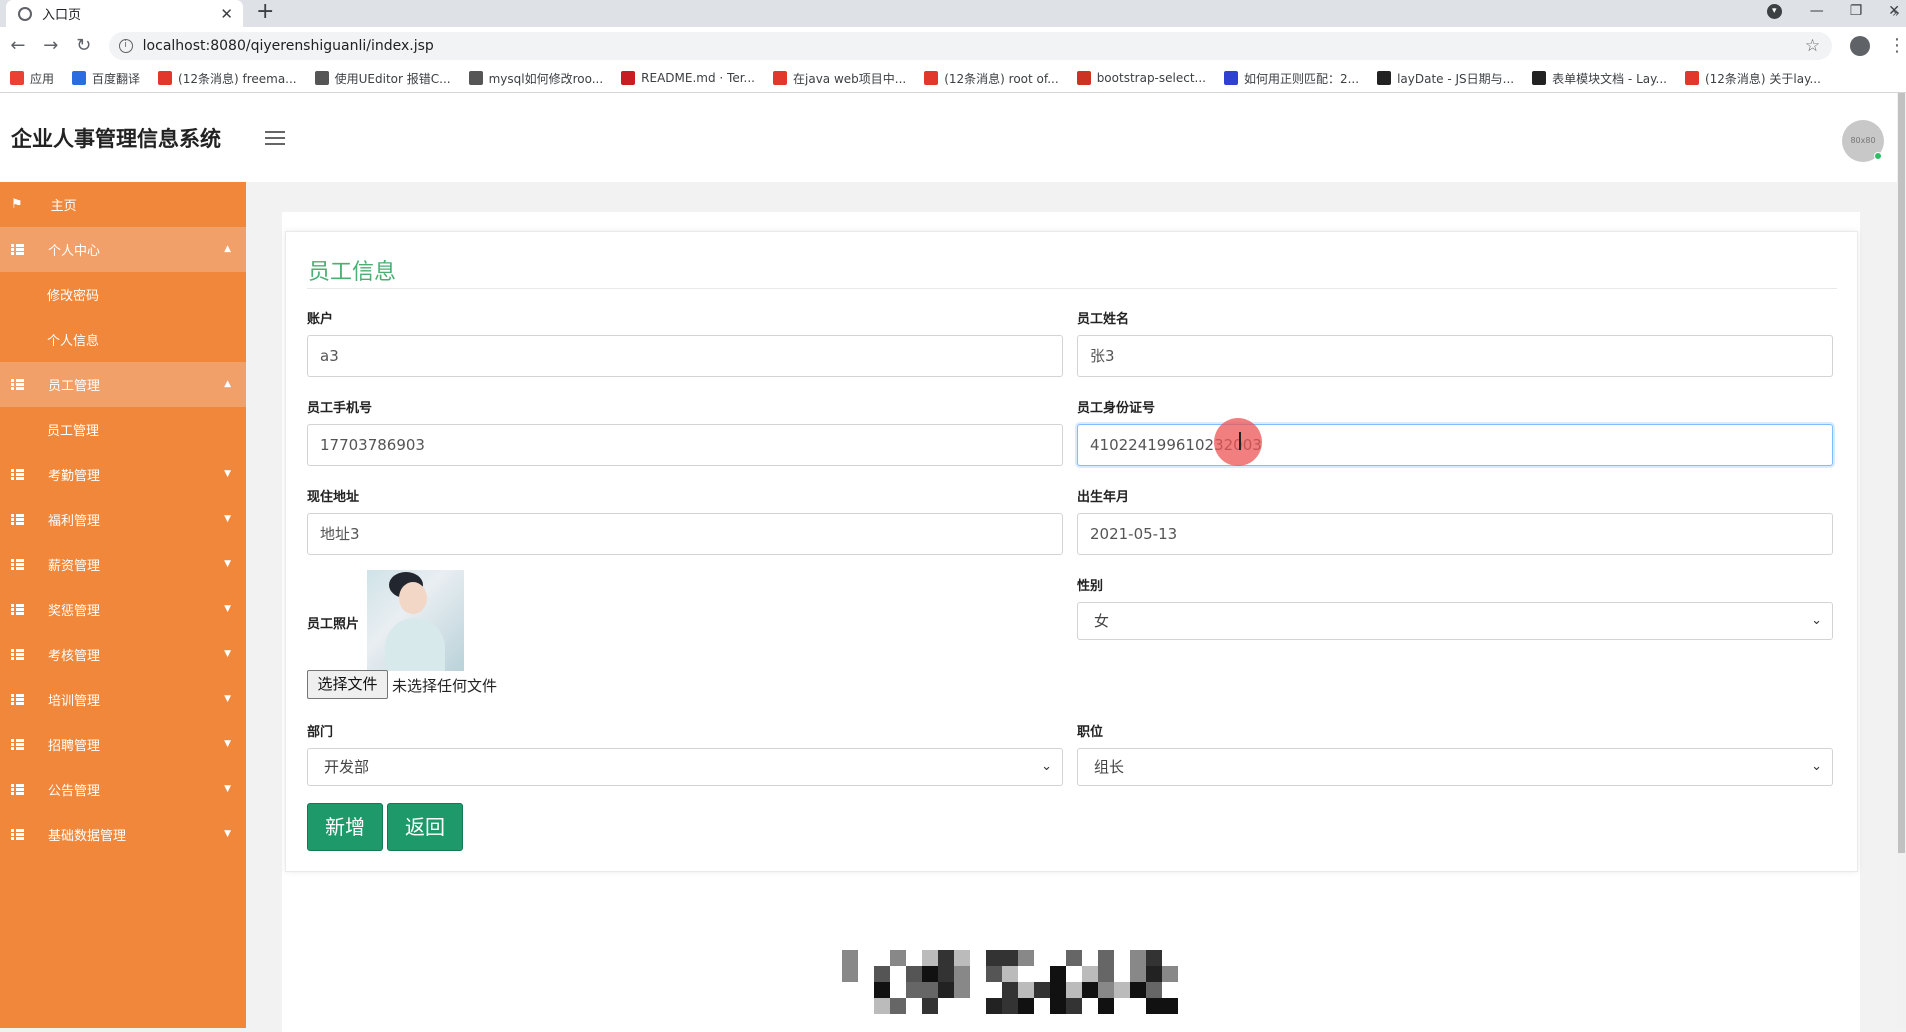 Image resolution: width=1906 pixels, height=1032 pixels. I want to click on sidebar-item-basic-data: 基础数据管理 ▼, so click(123, 834).